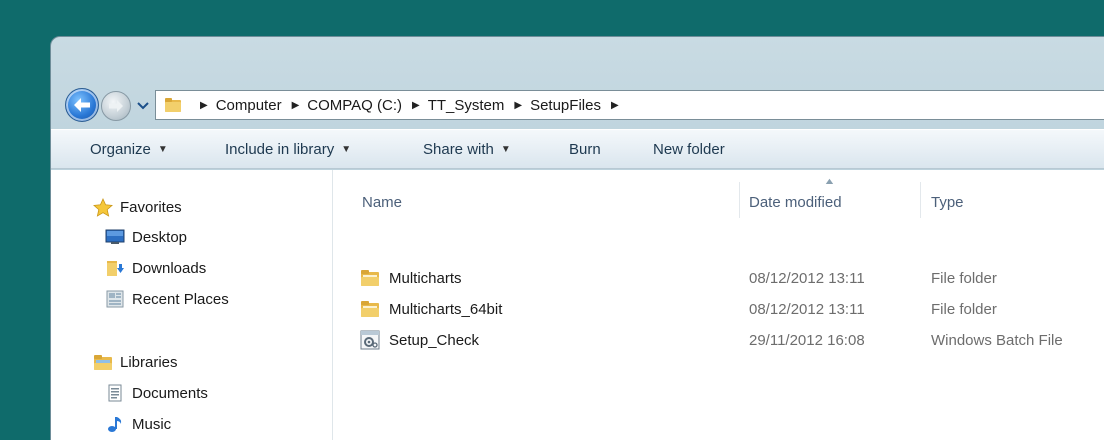 This screenshot has height=440, width=1104. I want to click on arrow-right-icon, so click(116, 106).